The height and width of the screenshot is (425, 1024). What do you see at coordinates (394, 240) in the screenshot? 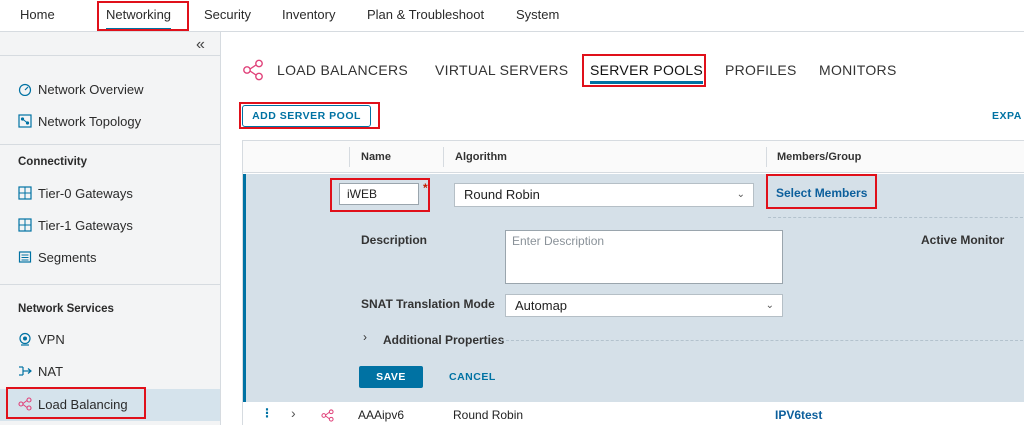
I see `description-label: Description` at bounding box center [394, 240].